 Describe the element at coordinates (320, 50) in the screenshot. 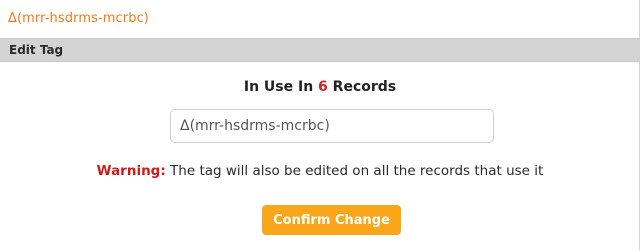

I see `section-header: Edit Tag` at that location.